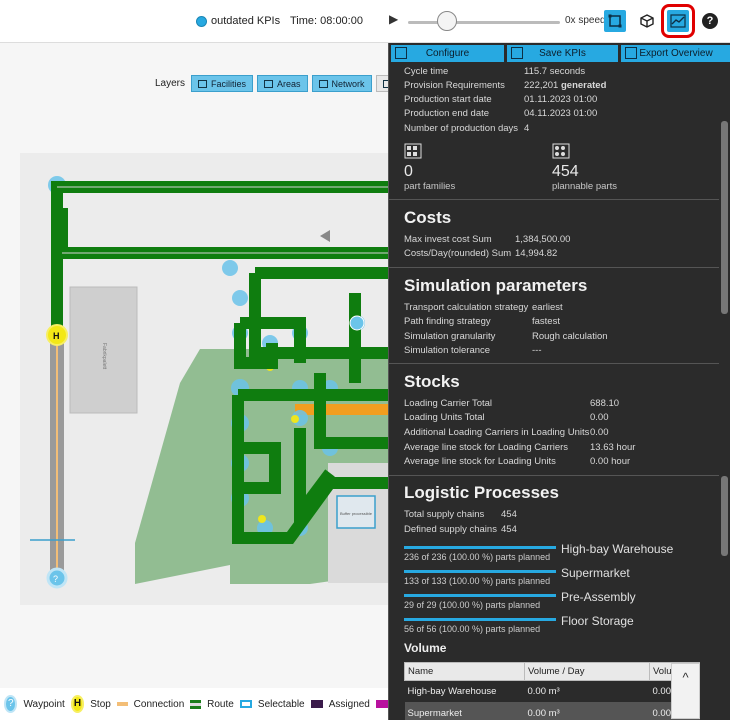 This screenshot has width=730, height=720. I want to click on export-overview-button: Export Overview, so click(675, 53).